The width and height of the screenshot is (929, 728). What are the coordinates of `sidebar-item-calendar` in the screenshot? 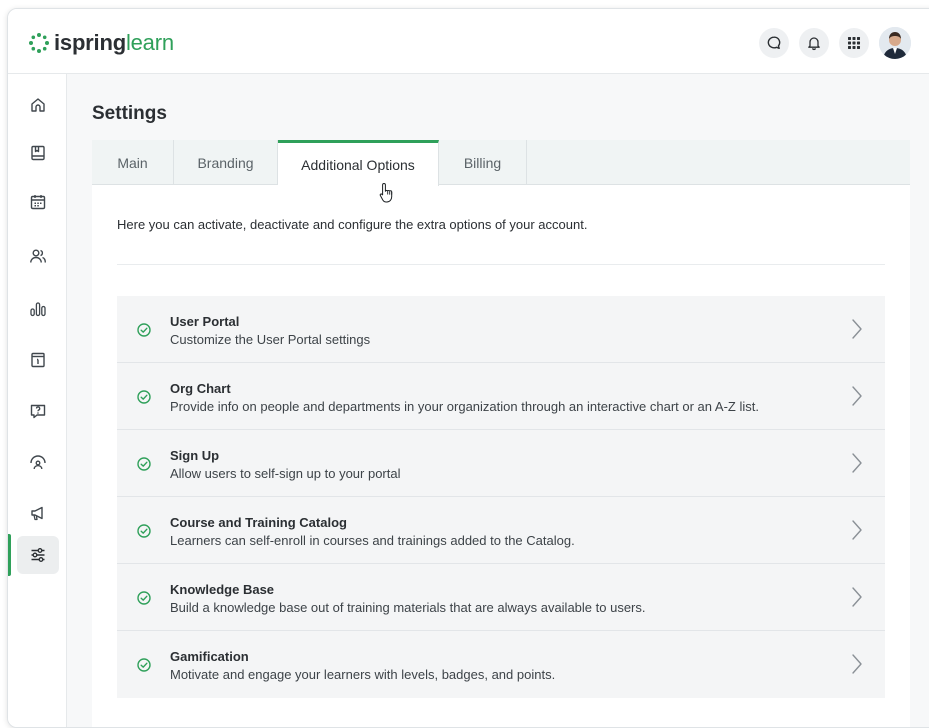 It's located at (38, 202).